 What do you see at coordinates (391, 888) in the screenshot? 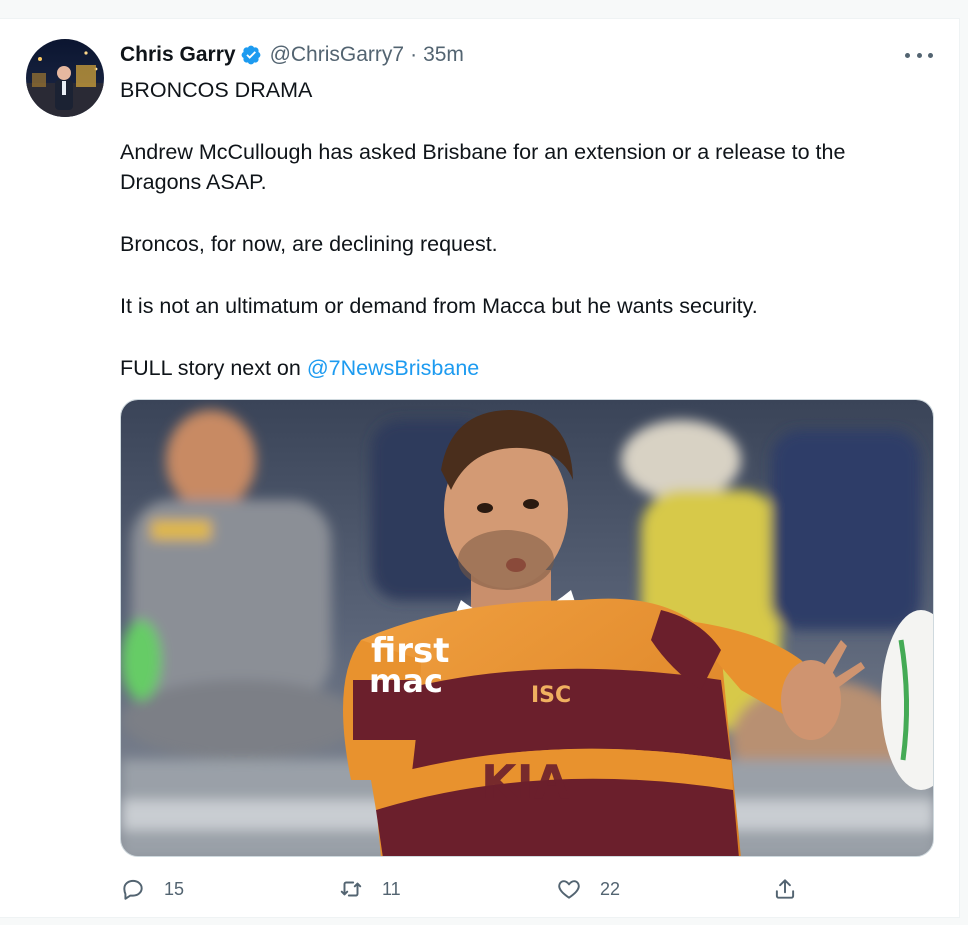
I see `retweet-count: 11` at bounding box center [391, 888].